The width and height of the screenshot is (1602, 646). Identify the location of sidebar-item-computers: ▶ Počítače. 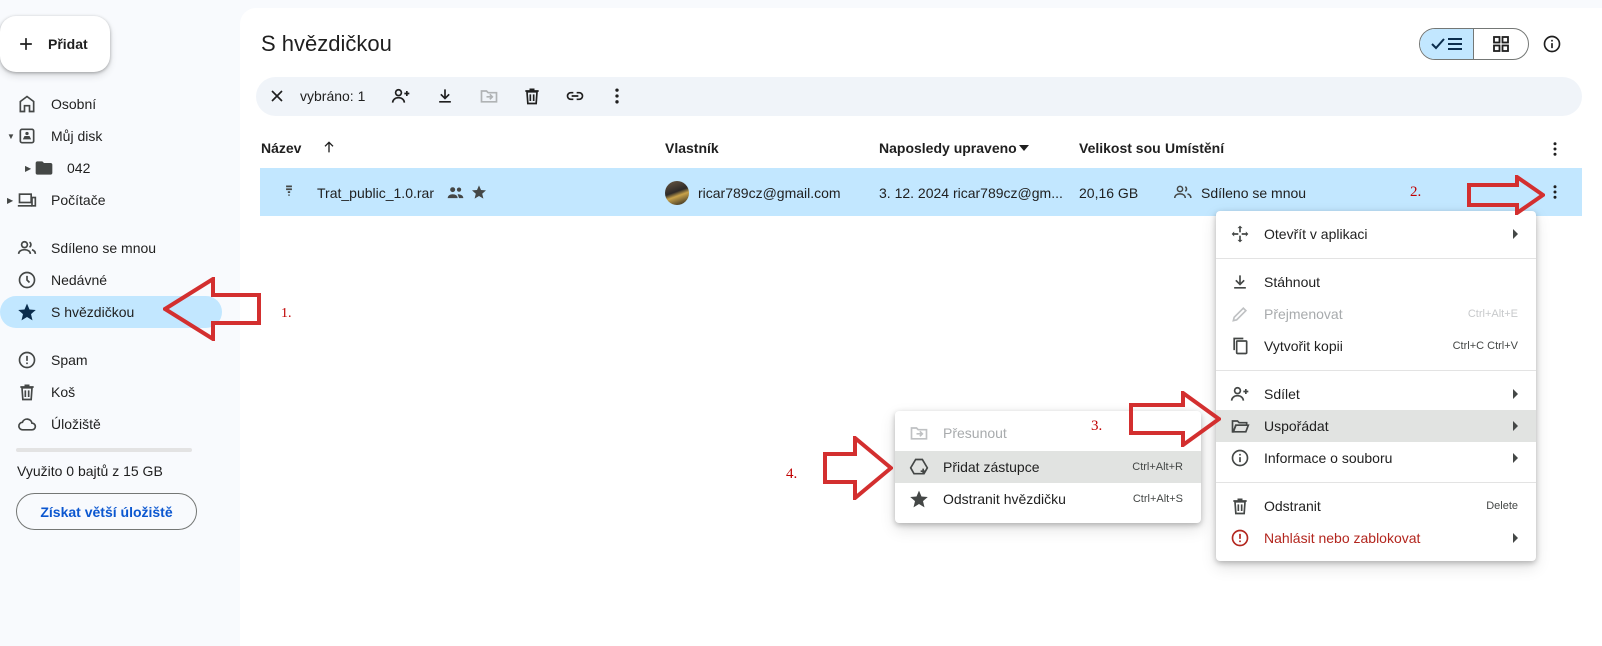
(111, 200).